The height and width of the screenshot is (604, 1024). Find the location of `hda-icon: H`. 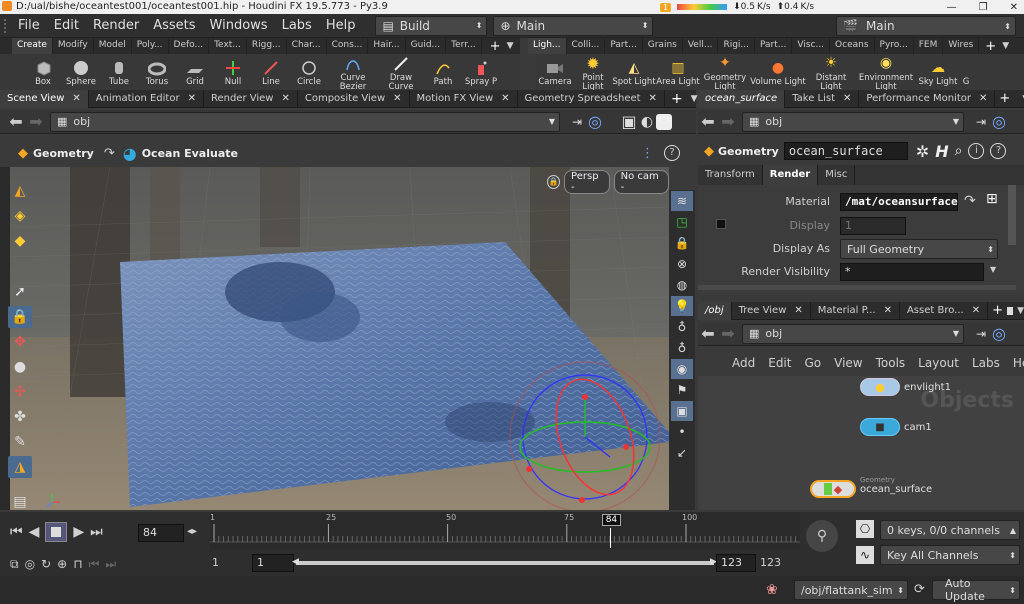

hda-icon: H is located at coordinates (941, 151).